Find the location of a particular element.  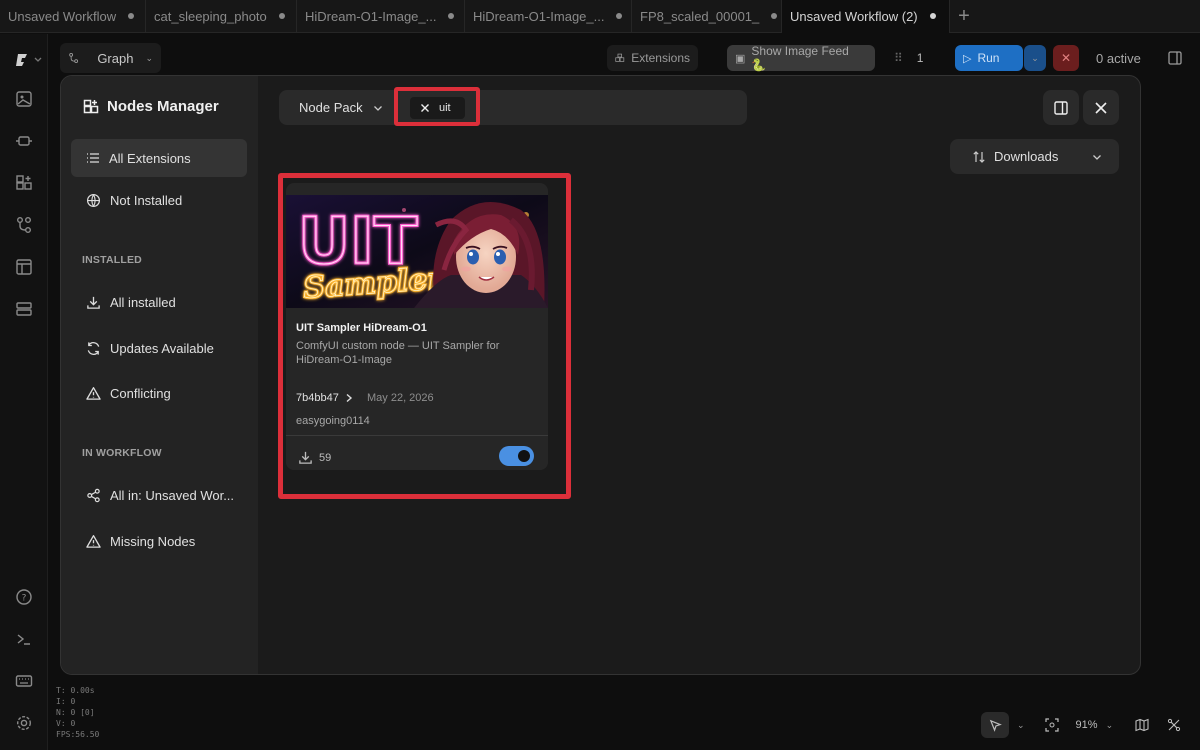

nav-label: All Extensions is located at coordinates (150, 158).